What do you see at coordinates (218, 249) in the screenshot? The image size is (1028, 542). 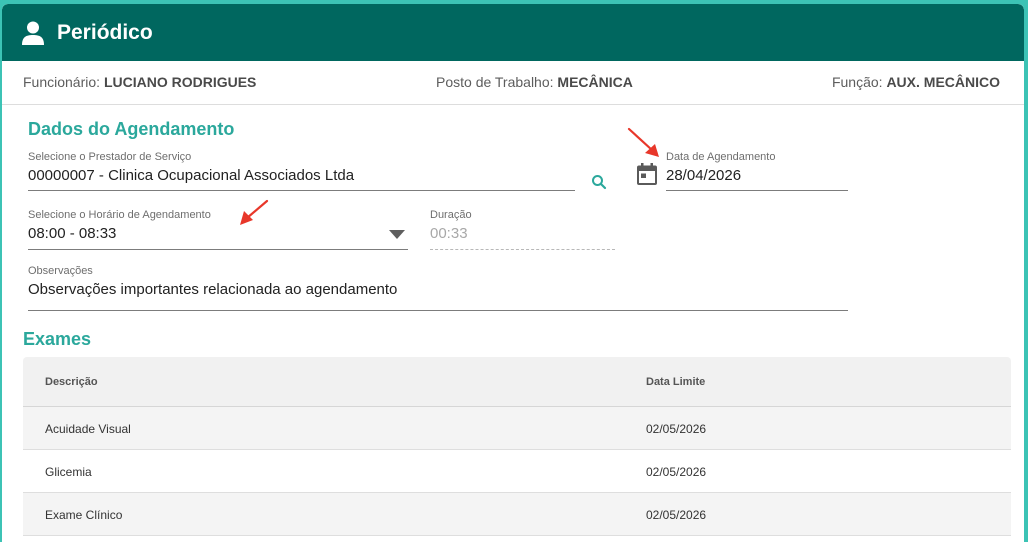 I see `time-underline` at bounding box center [218, 249].